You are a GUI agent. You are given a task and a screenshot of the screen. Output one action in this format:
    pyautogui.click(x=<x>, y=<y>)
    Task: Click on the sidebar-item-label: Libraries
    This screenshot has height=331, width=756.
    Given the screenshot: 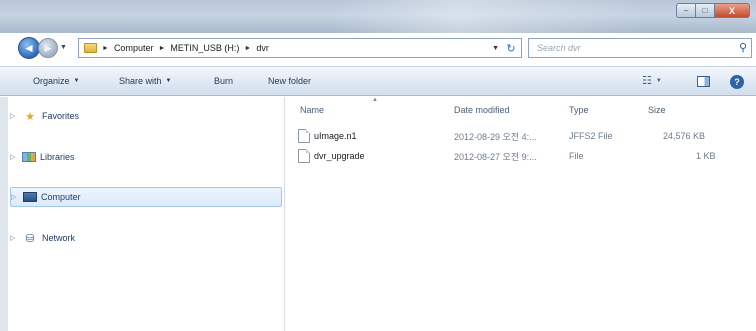 What is the action you would take?
    pyautogui.click(x=57, y=157)
    